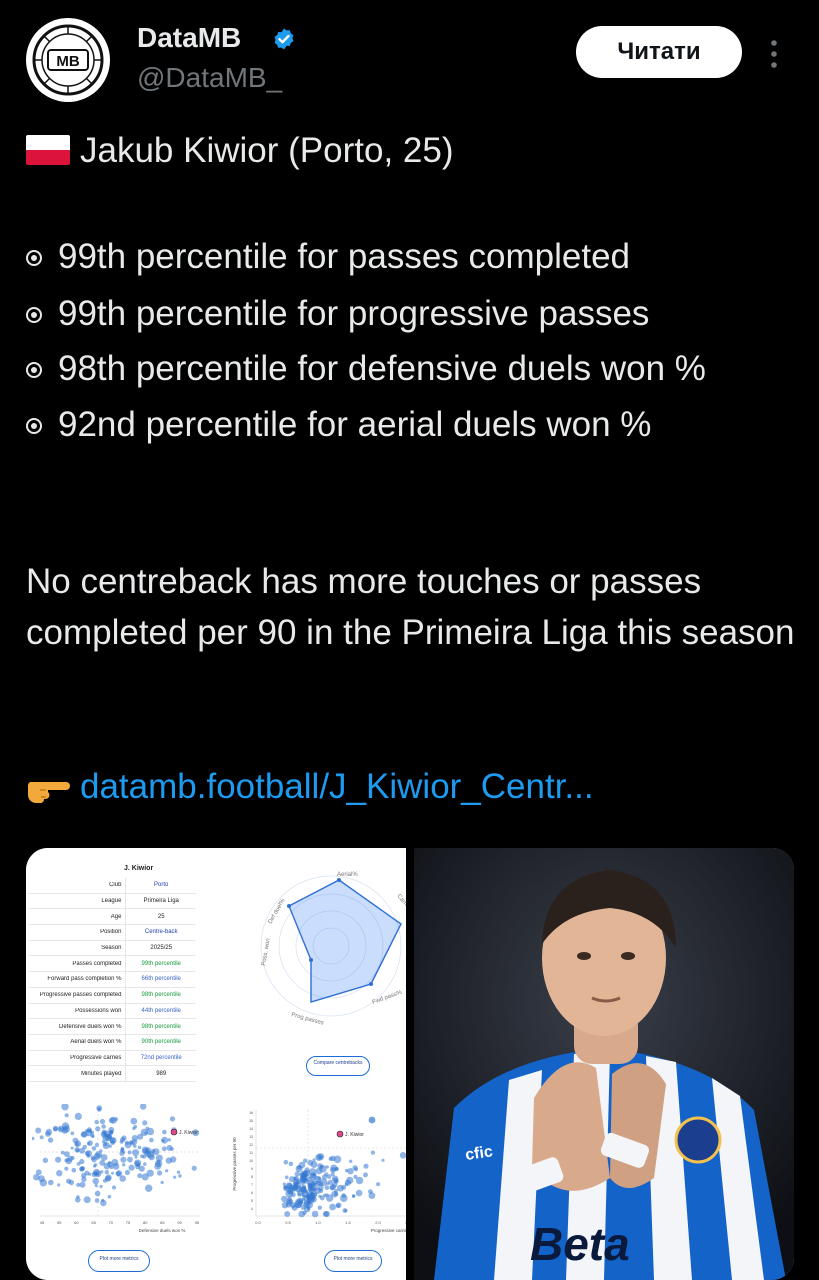 The image size is (819, 1280). I want to click on avatar: MB, so click(68, 60).